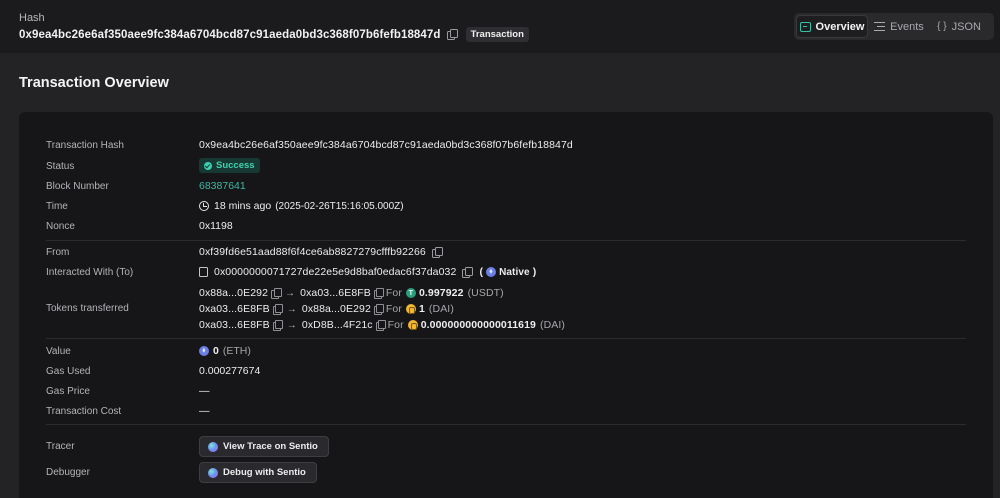 The width and height of the screenshot is (1000, 498). I want to click on transfer-to: 0xa03...6E8FB, so click(335, 293).